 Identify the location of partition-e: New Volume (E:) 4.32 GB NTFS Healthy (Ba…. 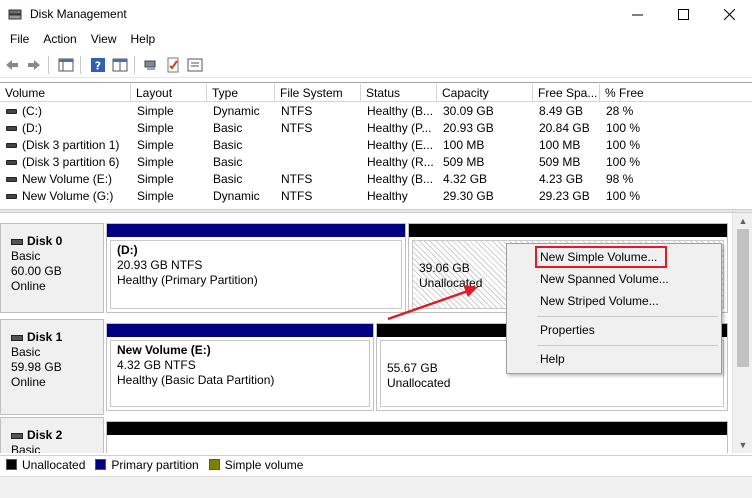
(240, 367).